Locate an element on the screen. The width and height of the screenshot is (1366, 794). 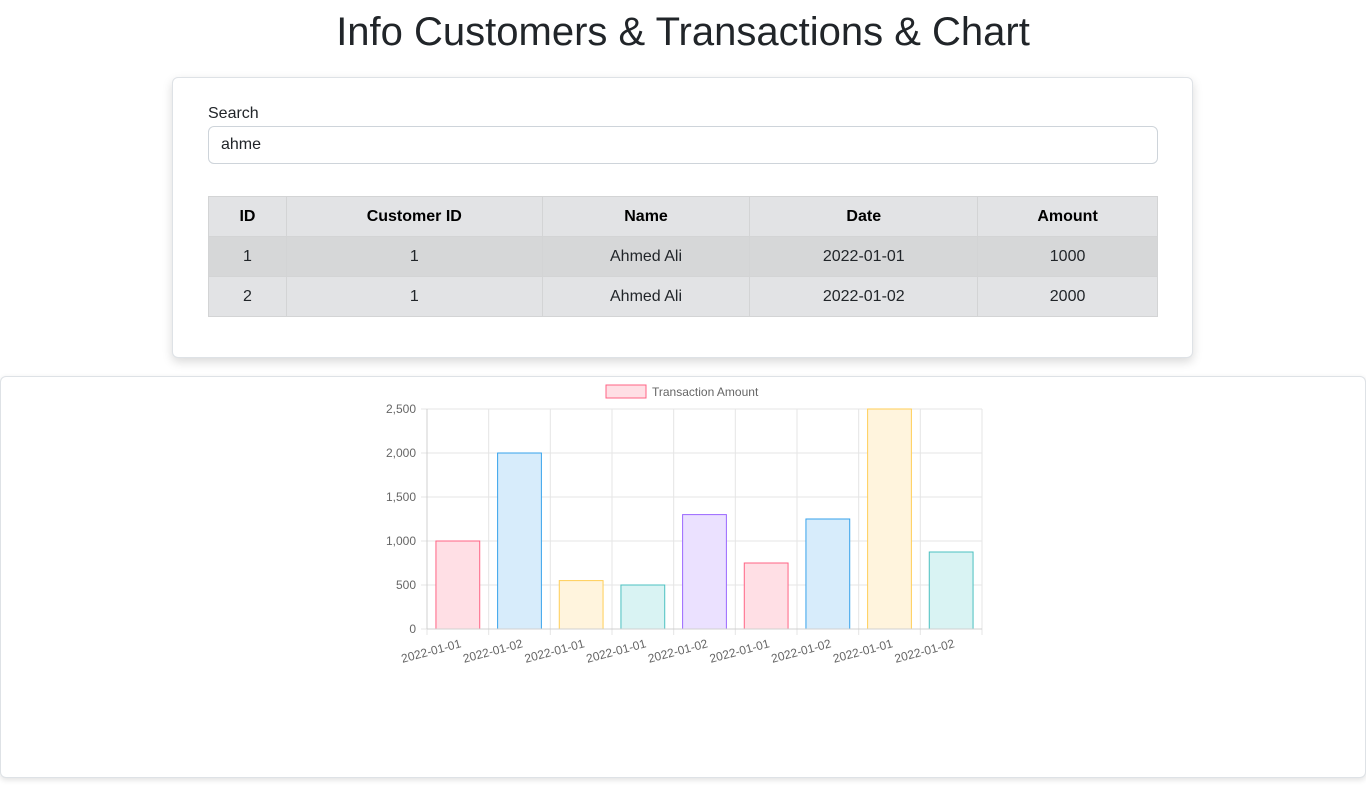
search-input is located at coordinates (683, 145).